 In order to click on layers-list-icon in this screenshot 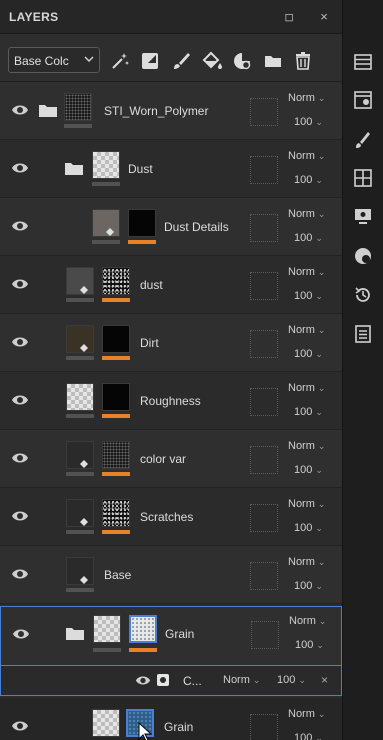, I will do `click(363, 62)`.